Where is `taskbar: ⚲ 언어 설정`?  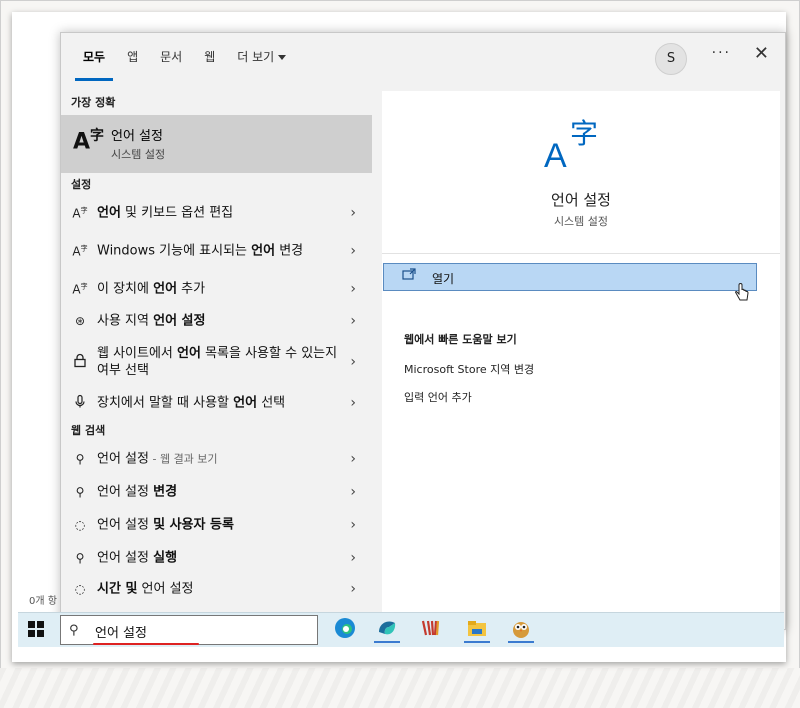
taskbar: ⚲ 언어 설정 is located at coordinates (401, 629).